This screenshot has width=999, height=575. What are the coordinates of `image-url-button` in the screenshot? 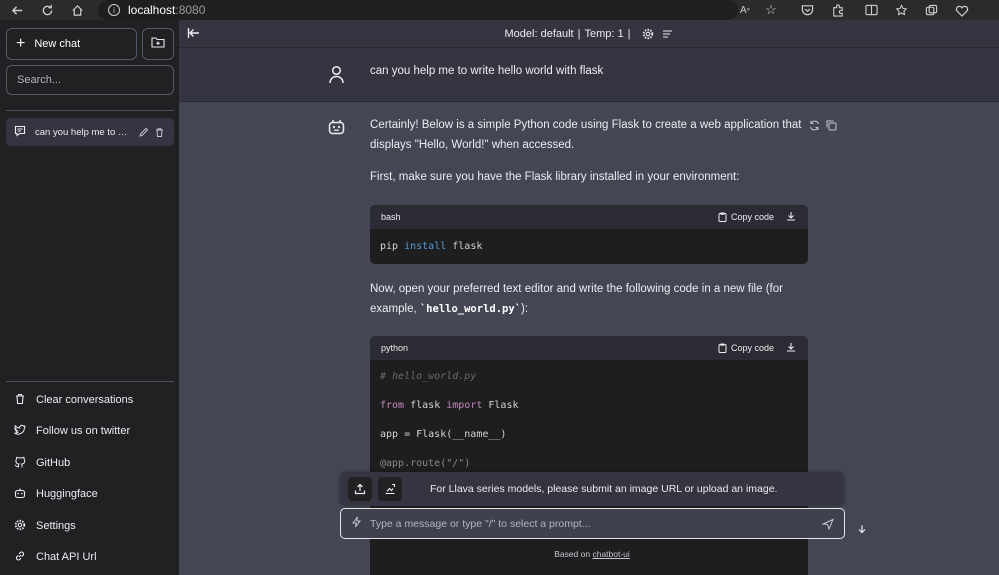 It's located at (390, 489).